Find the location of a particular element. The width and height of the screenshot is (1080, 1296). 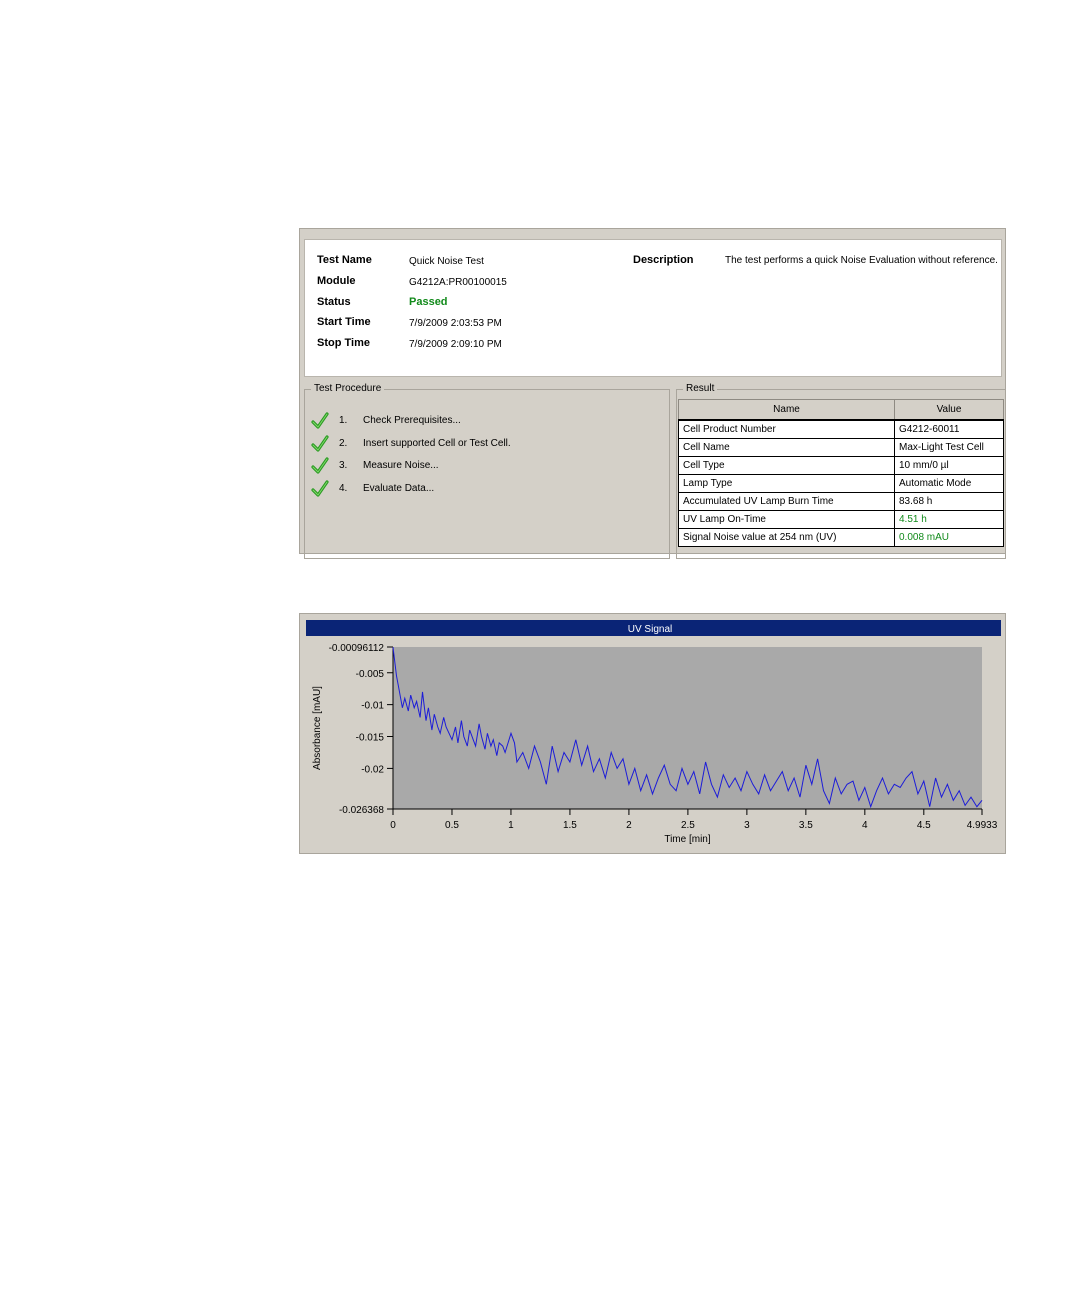

y-tick-label: -0.02 is located at coordinates (372, 769).